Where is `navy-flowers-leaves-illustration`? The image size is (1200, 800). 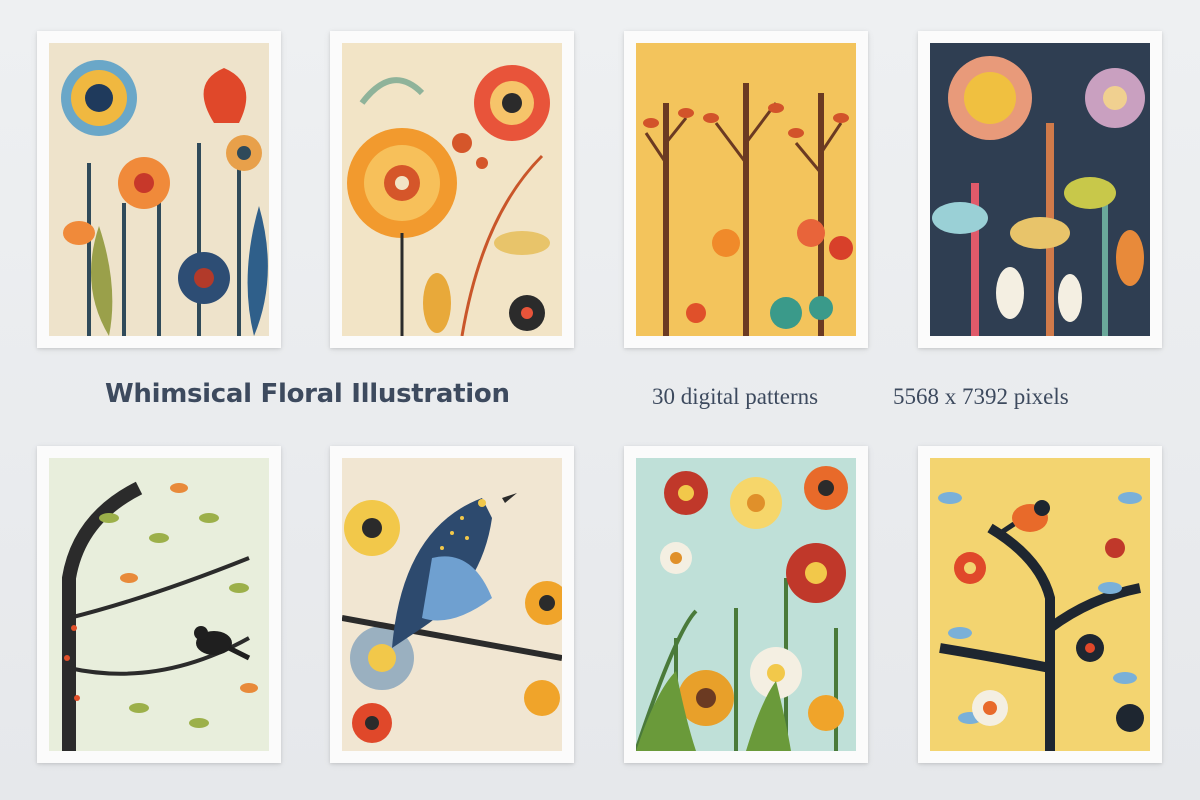
navy-flowers-leaves-illustration is located at coordinates (1040, 189).